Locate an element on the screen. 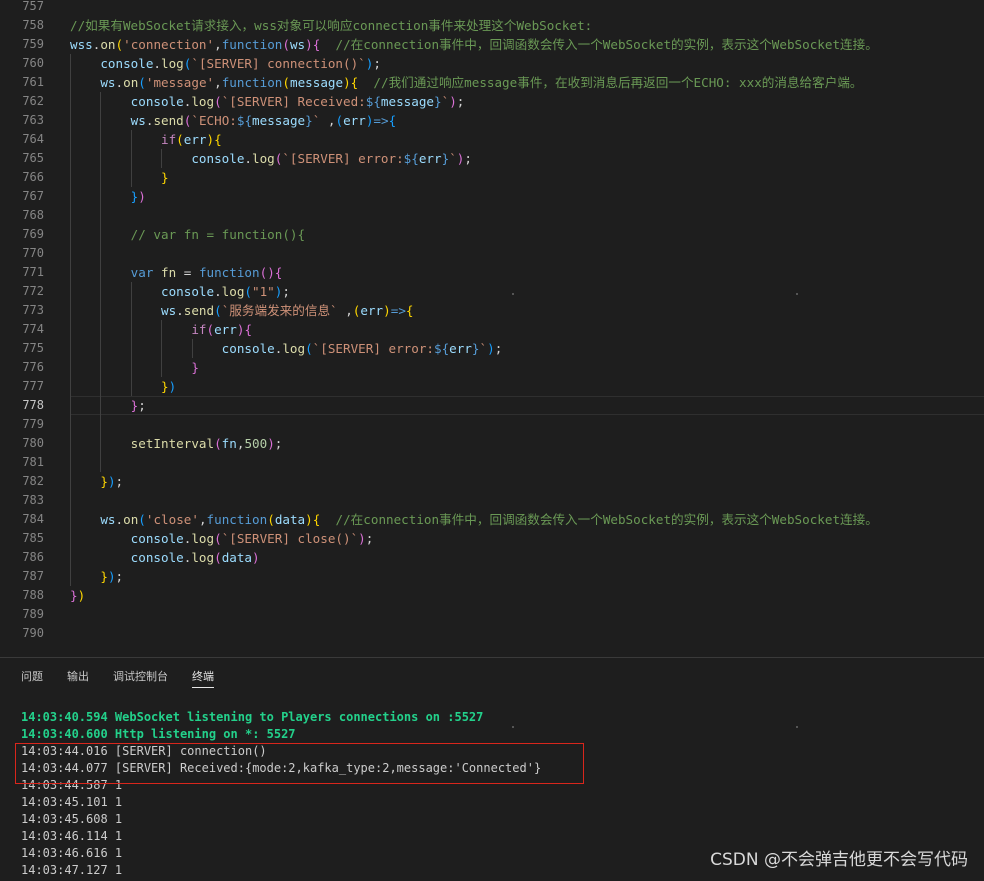  panel-tab: 终端 is located at coordinates (203, 678).